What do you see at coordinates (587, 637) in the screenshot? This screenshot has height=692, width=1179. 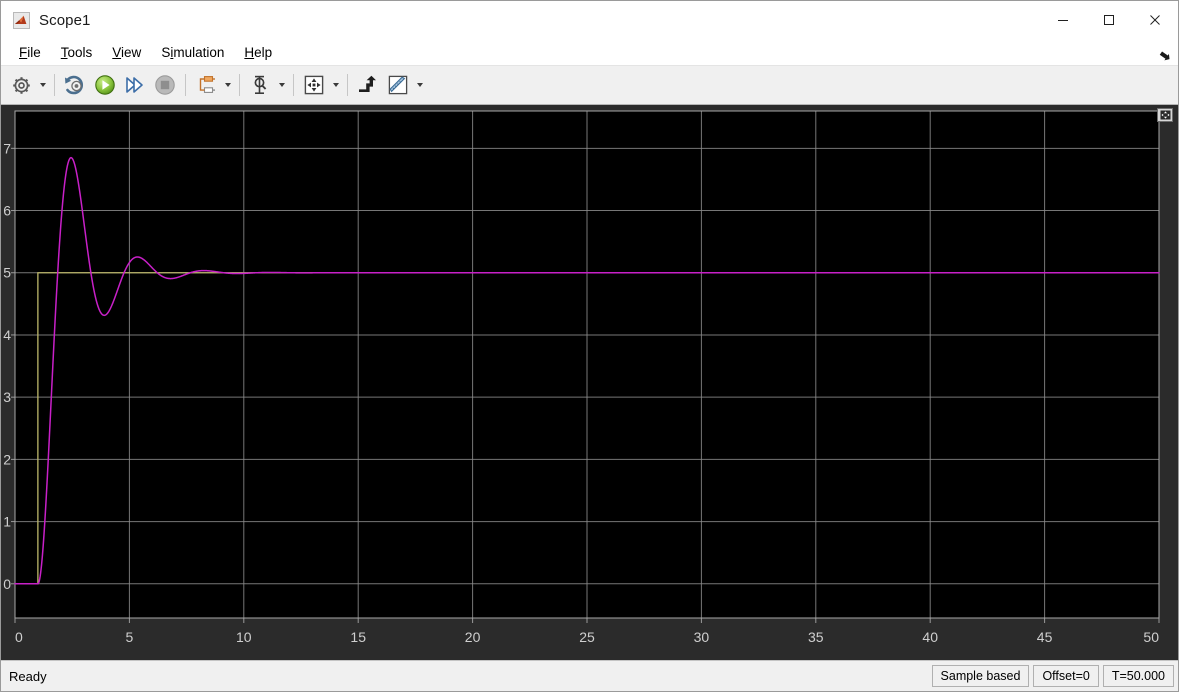 I see `x-tick-label: 25` at bounding box center [587, 637].